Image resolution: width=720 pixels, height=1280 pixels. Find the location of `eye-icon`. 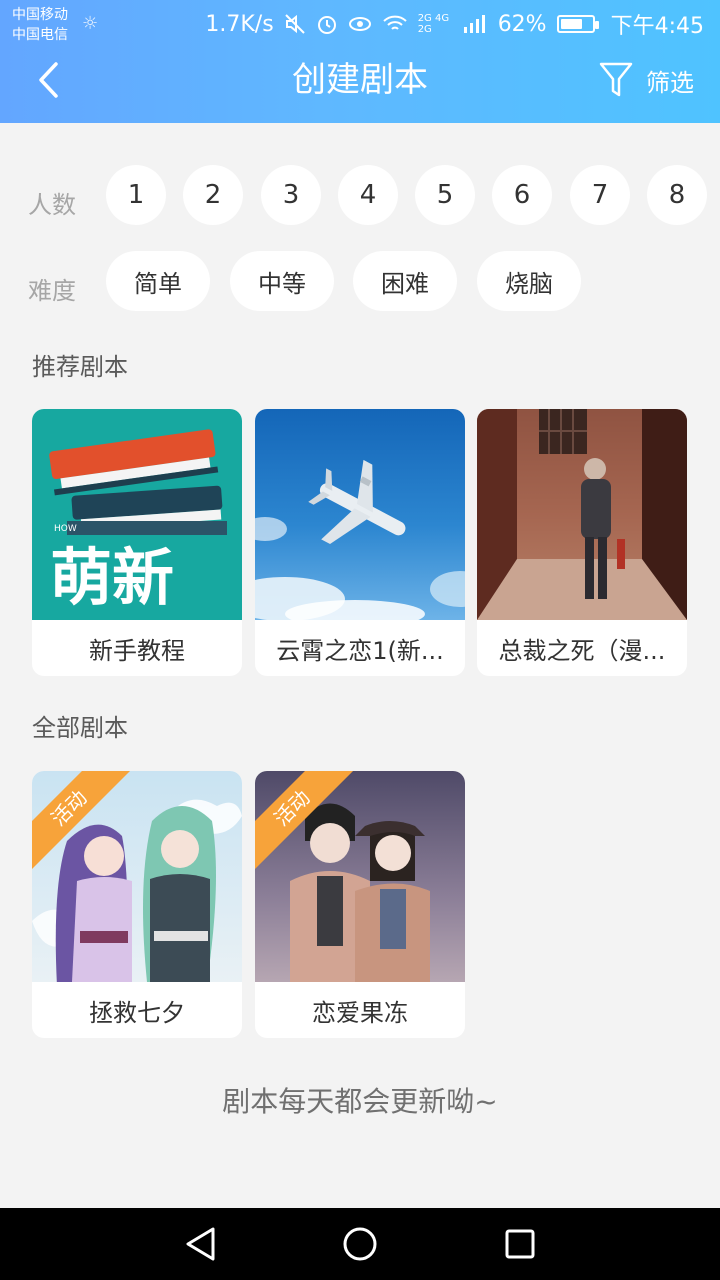

eye-icon is located at coordinates (359, 24).